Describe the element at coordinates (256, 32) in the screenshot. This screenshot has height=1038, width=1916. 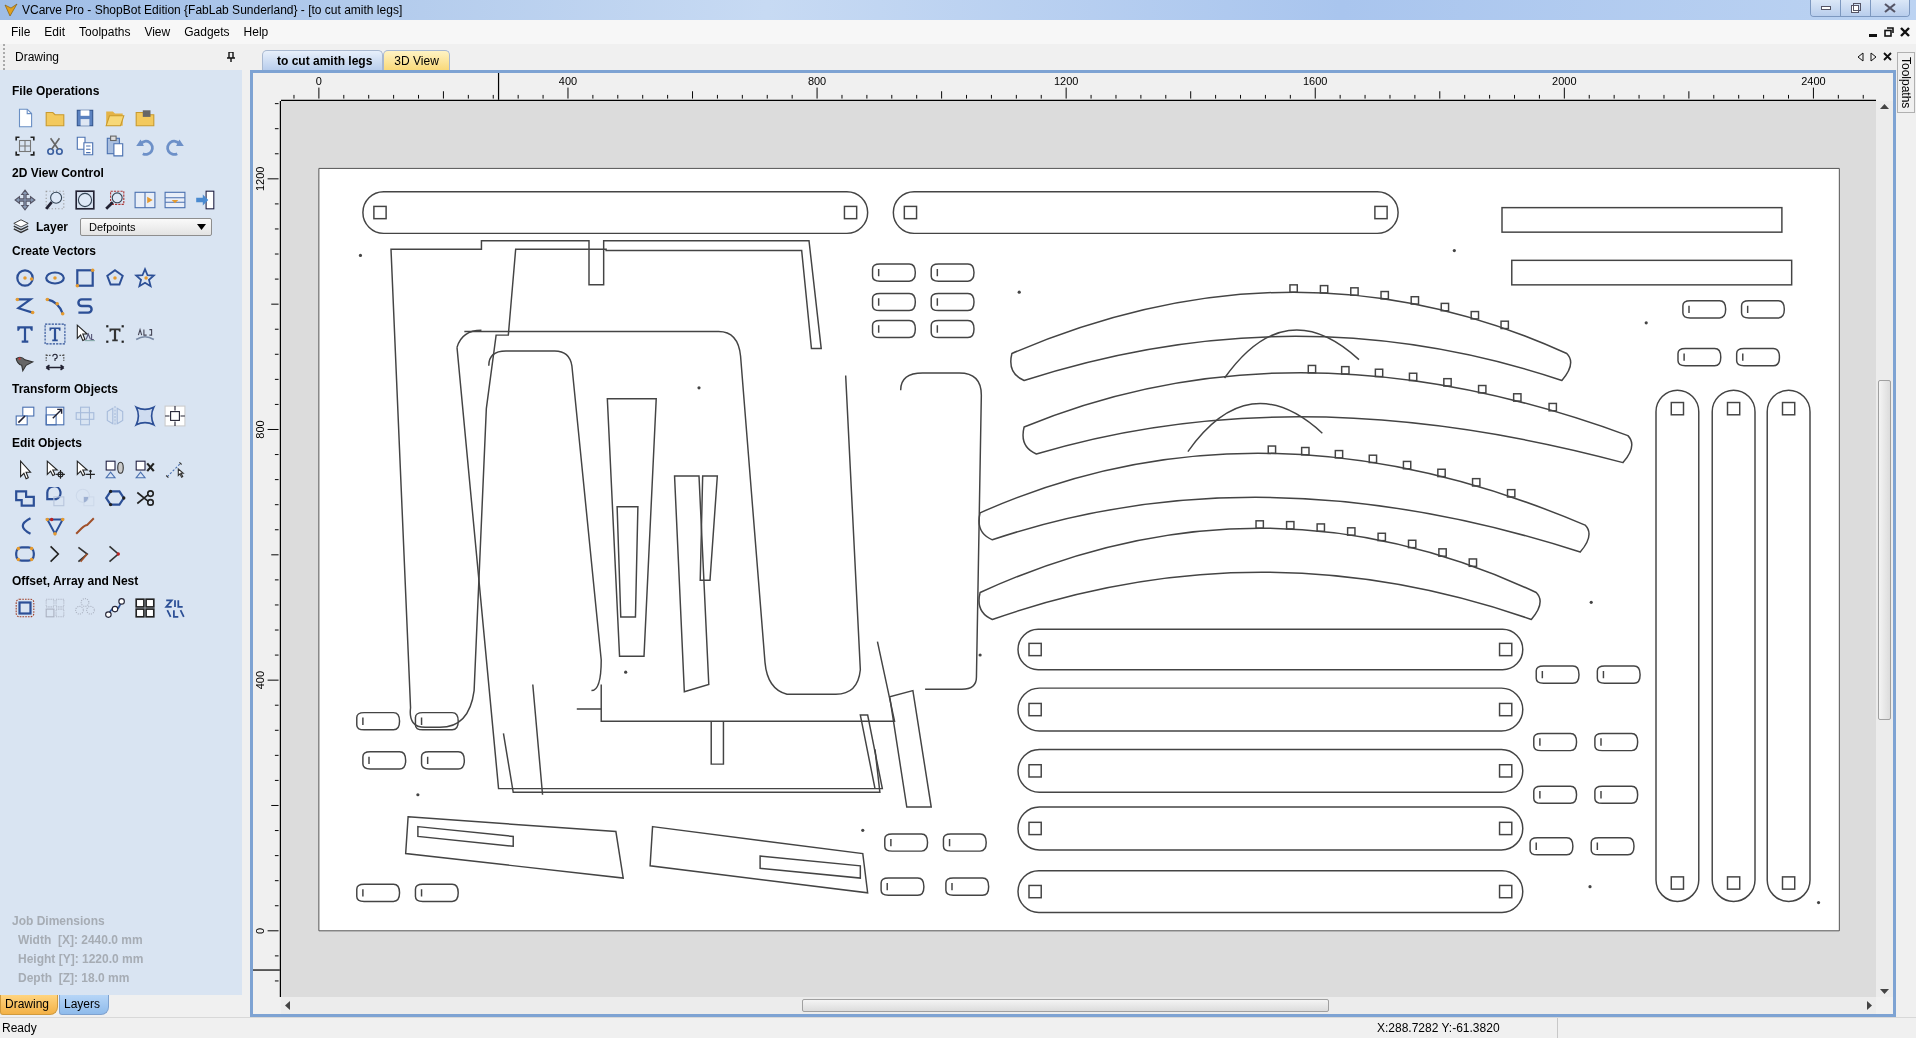
I see `menu-item: Help` at that location.